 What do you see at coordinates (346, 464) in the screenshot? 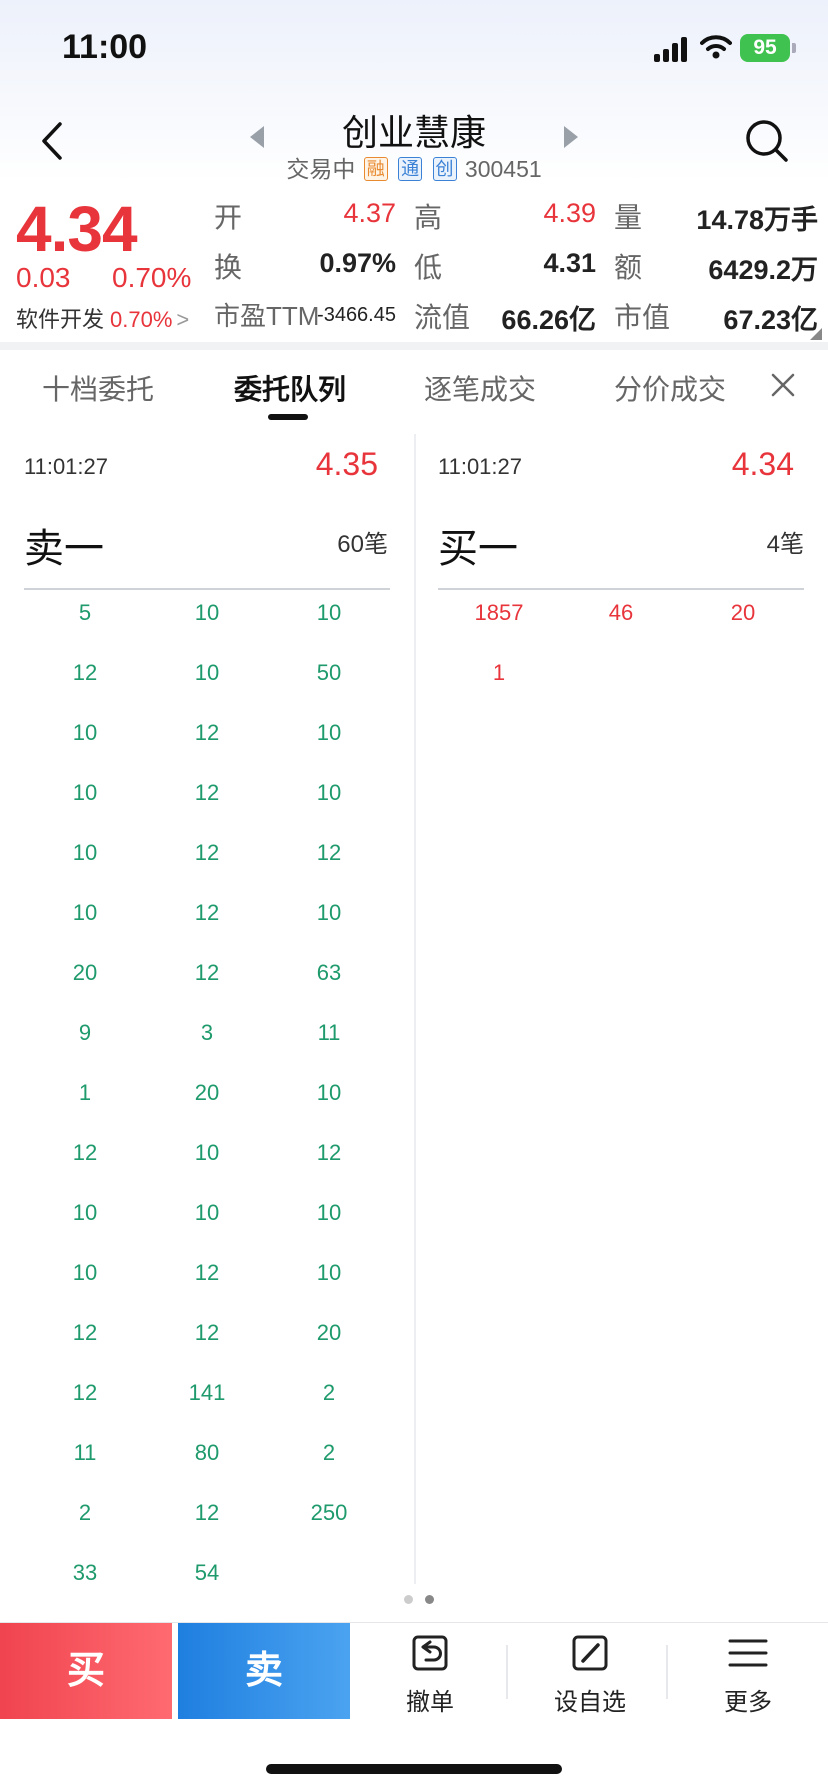
I see `sell-queue-price: 4.35` at bounding box center [346, 464].